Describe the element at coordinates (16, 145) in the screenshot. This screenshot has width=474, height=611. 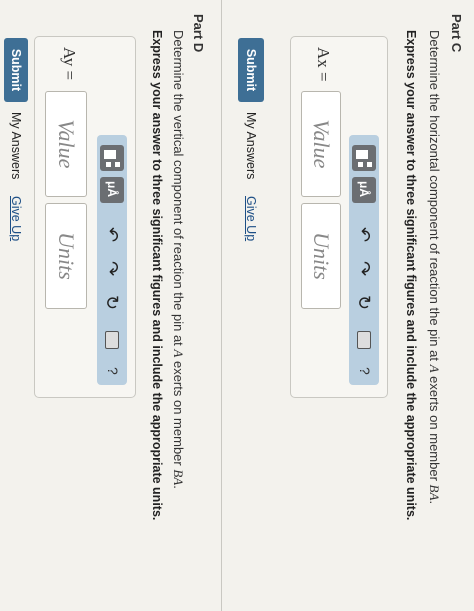
I see `part-d-my-answers-link: My Answers` at that location.